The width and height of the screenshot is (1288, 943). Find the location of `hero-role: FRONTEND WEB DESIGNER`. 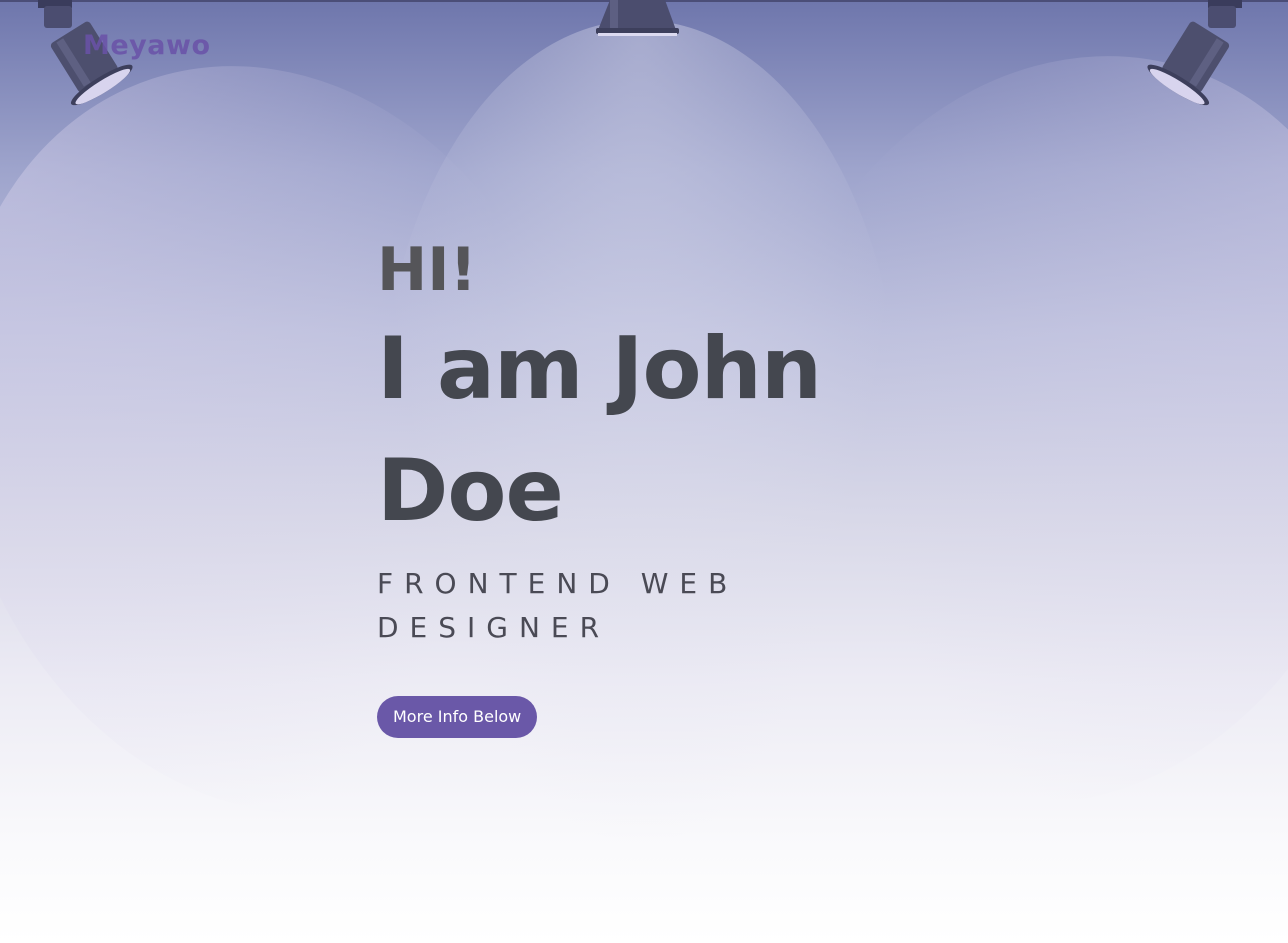

hero-role: FRONTEND WEB DESIGNER is located at coordinates (558, 605).